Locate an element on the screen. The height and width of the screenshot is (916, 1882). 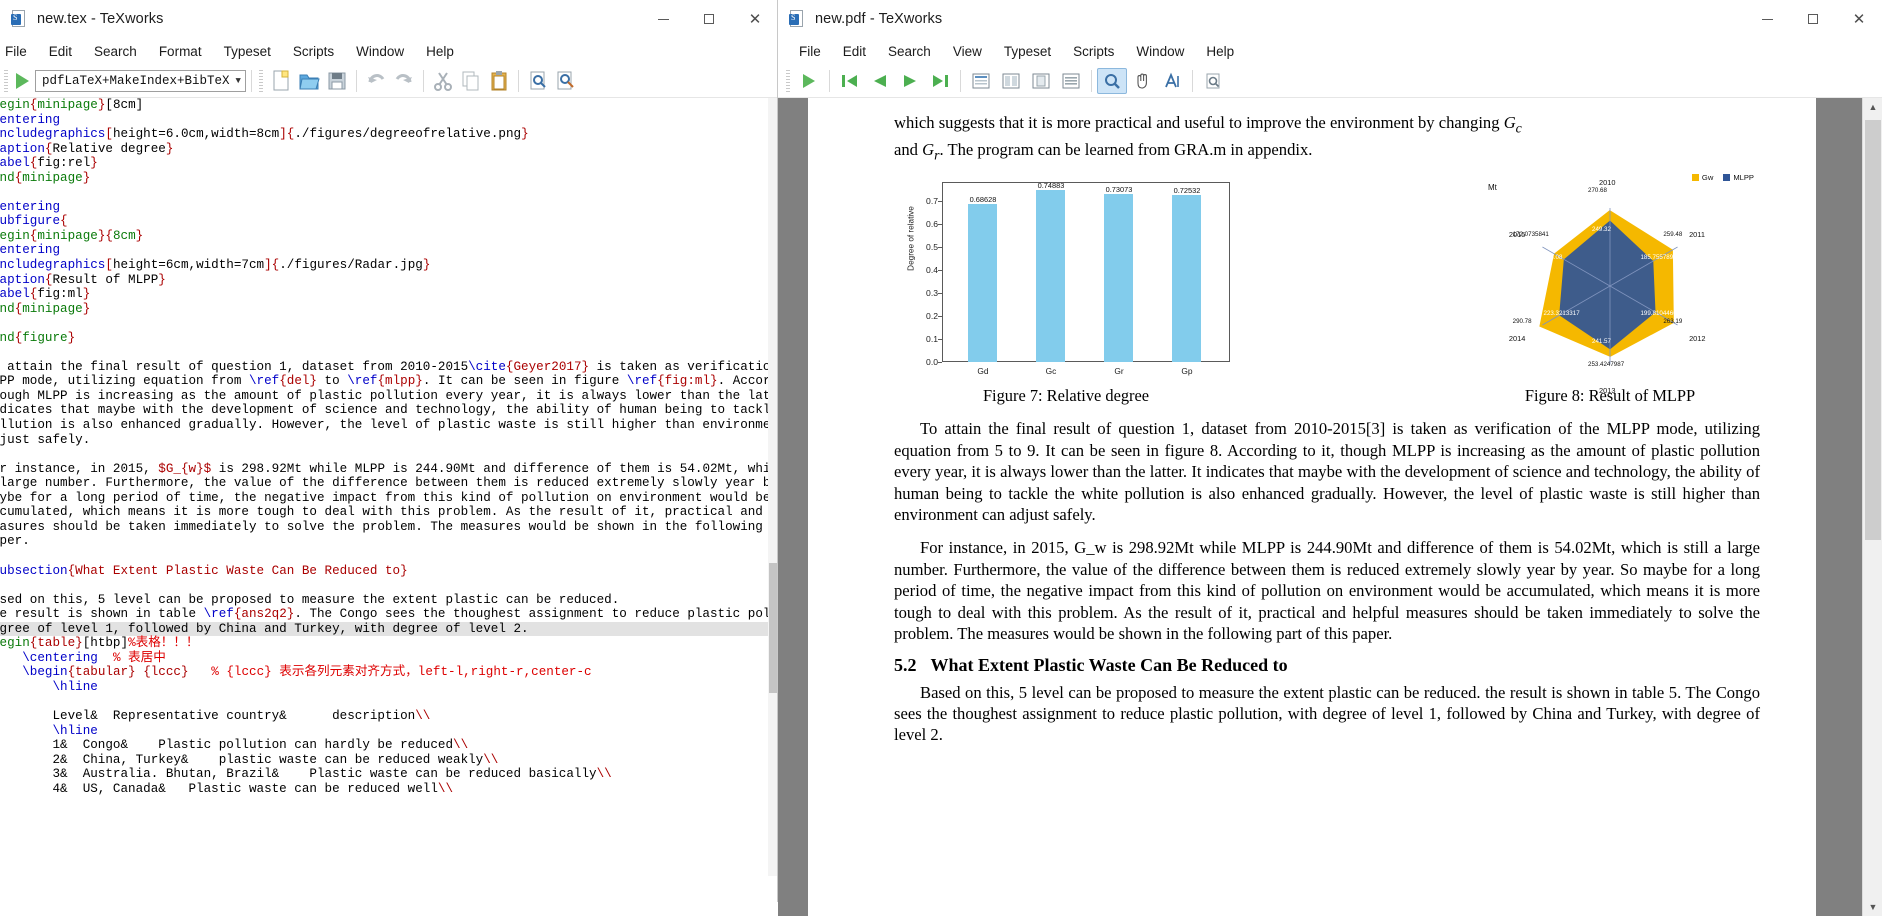
bar-chart-y-tick-1: 0.1 is located at coordinates (932, 339).